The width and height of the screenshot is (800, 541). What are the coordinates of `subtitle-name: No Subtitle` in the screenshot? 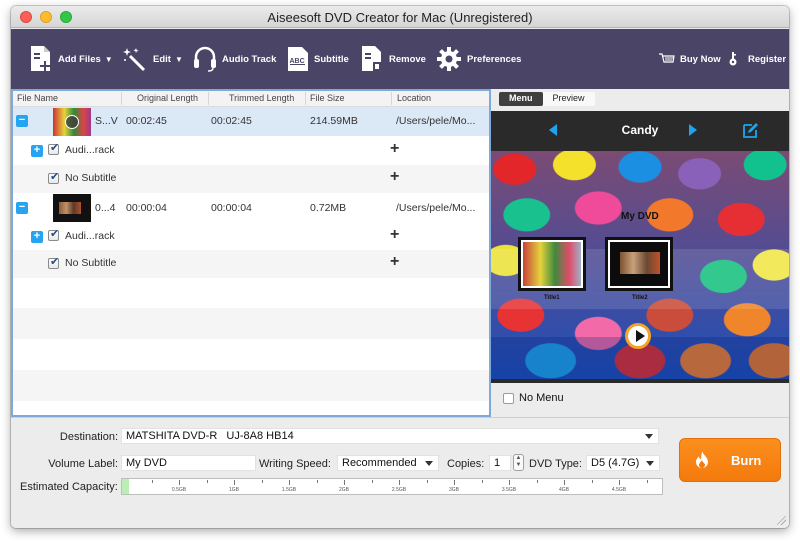 It's located at (91, 178).